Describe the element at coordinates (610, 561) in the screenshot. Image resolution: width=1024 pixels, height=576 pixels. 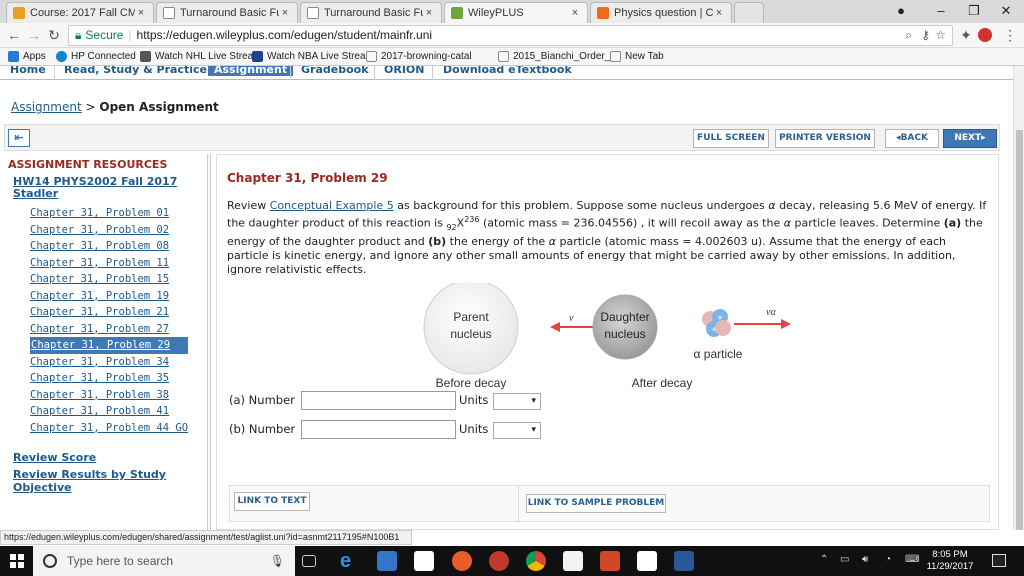
I see `powerpoint-icon` at that location.